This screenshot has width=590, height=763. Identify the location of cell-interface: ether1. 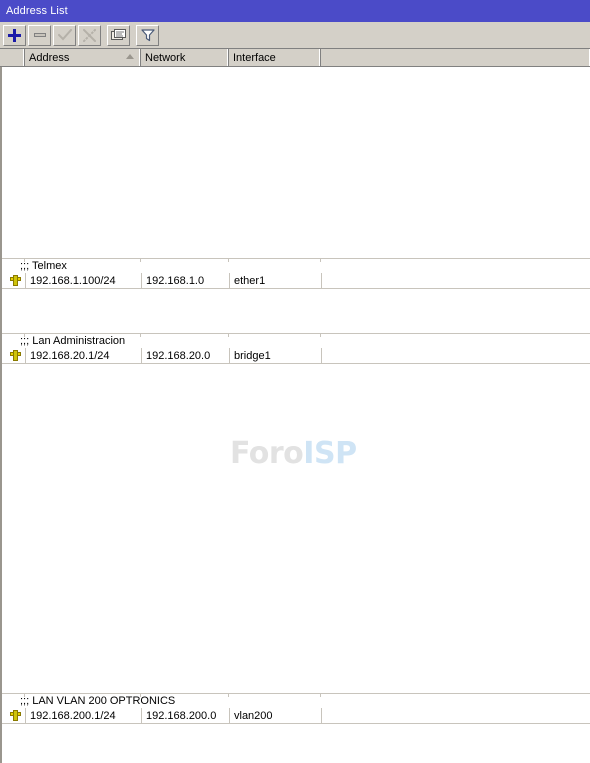
(276, 280).